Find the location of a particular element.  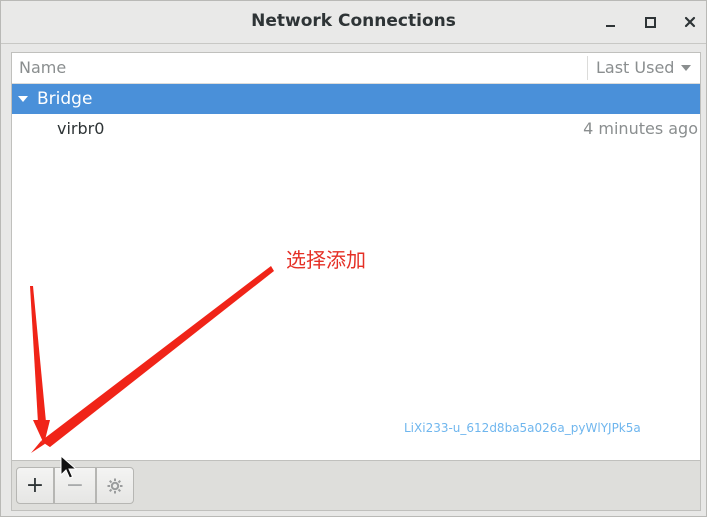

column-header-last-used: Last Used is located at coordinates (635, 67).